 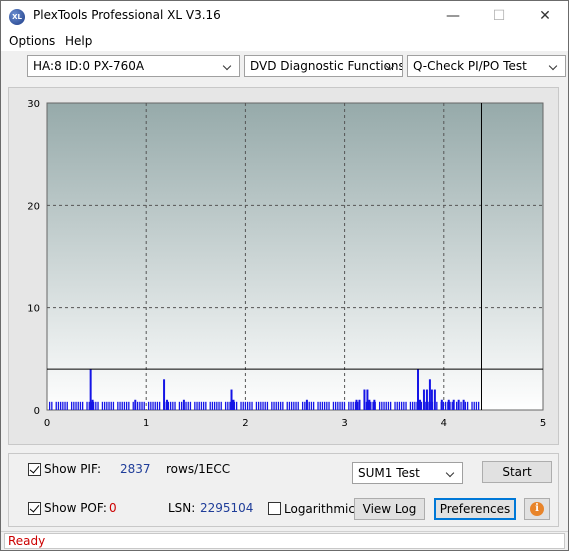 What do you see at coordinates (545, 16) in the screenshot?
I see `close-button: ✕` at bounding box center [545, 16].